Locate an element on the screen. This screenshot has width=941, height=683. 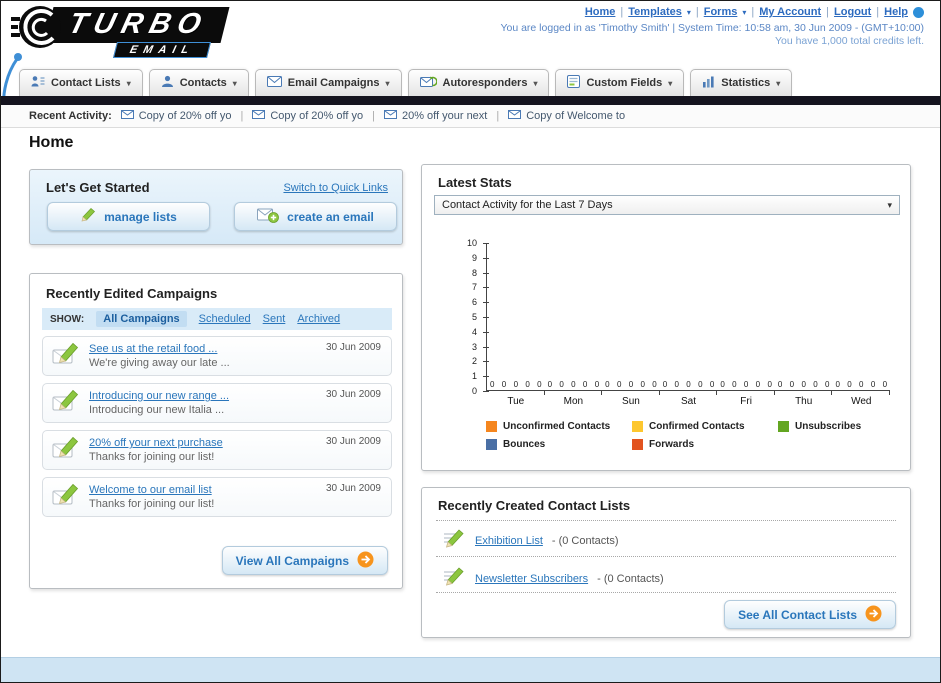
show-label: SHOW: is located at coordinates (67, 319).